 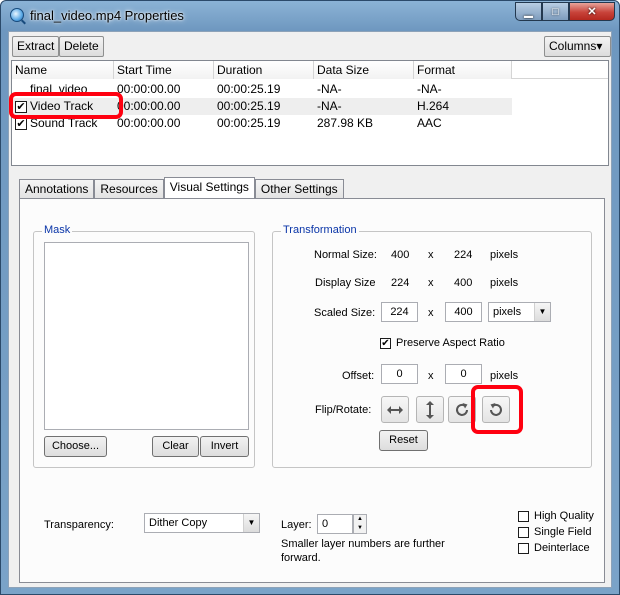 I want to click on layer-stepper: ▲ ▼, so click(x=360, y=524).